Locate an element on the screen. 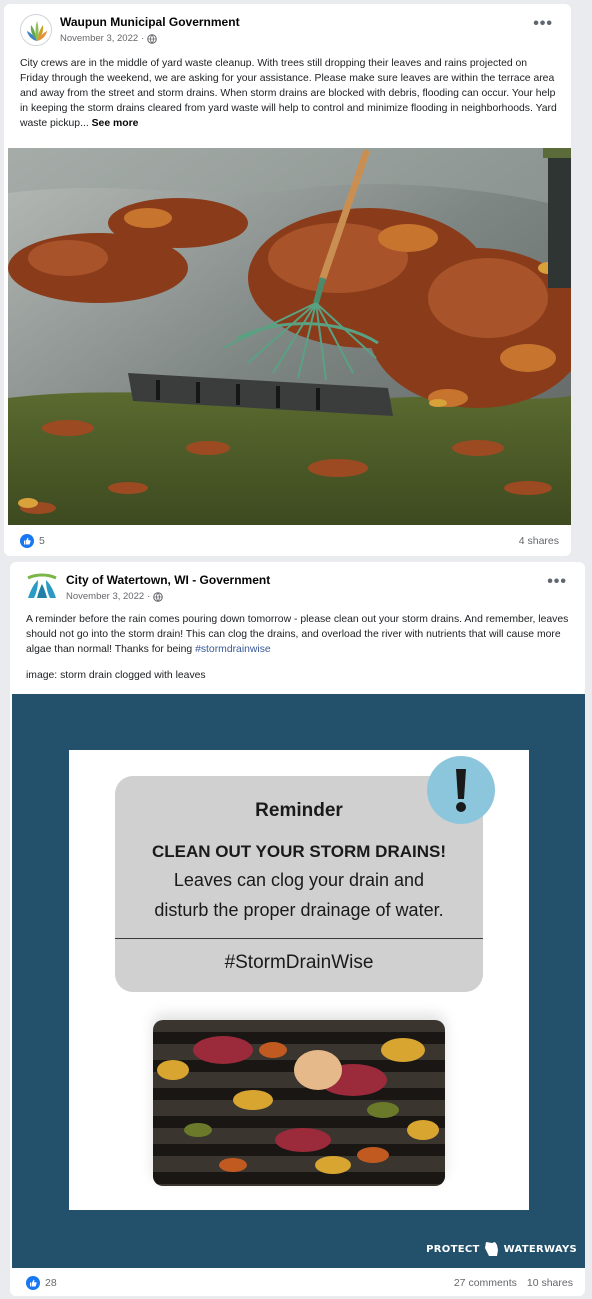 Image resolution: width=592 pixels, height=1299 pixels. graphic-line-1: Leaves can clog your drain and is located at coordinates (299, 880).